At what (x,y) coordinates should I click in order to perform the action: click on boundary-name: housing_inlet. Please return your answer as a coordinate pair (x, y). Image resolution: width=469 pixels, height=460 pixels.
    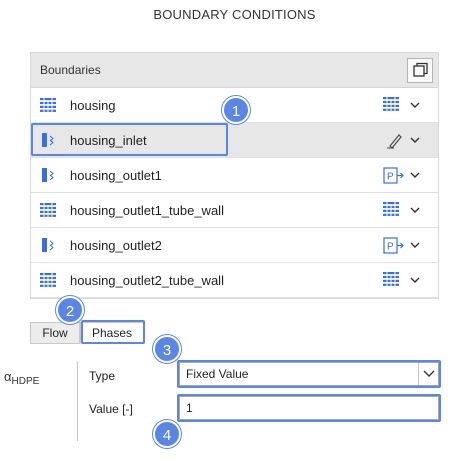
    Looking at the image, I should click on (108, 140).